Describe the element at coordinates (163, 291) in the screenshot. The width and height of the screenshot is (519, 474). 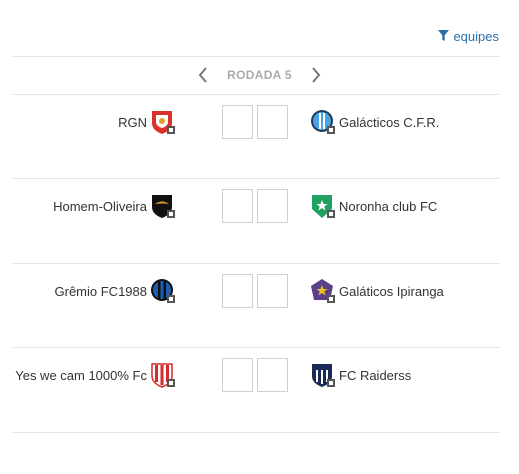
I see `blue-black-round-crest-icon` at that location.